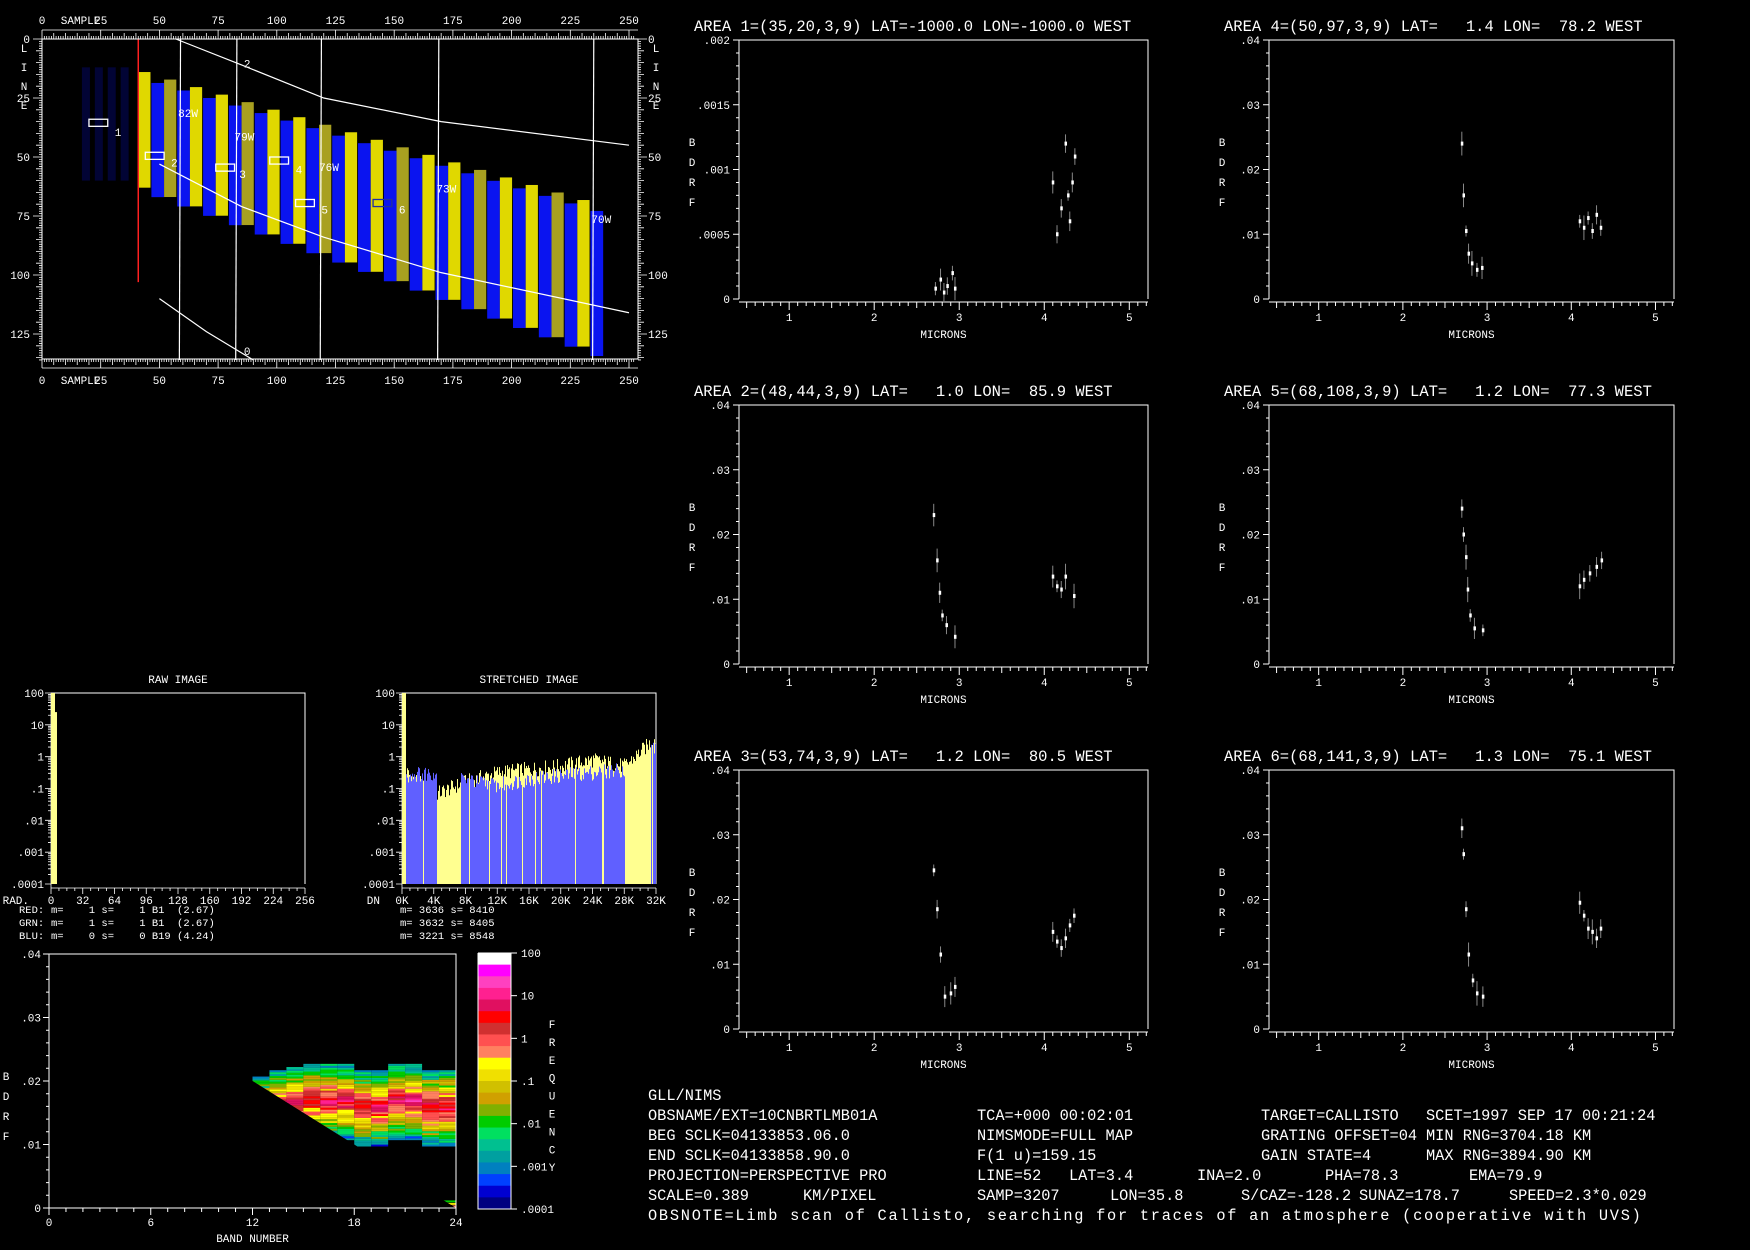 The width and height of the screenshot is (1750, 1250). I want to click on pha: PHA=78.3, so click(1361, 1176).